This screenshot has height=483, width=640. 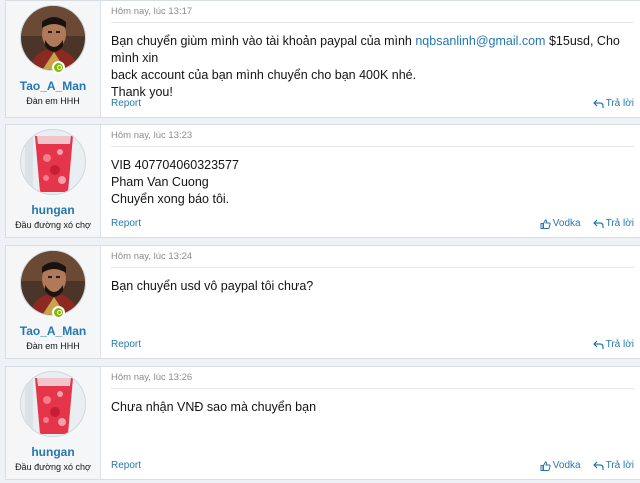 What do you see at coordinates (170, 199) in the screenshot?
I see `post-line: Chuyển xong báo tôi.` at bounding box center [170, 199].